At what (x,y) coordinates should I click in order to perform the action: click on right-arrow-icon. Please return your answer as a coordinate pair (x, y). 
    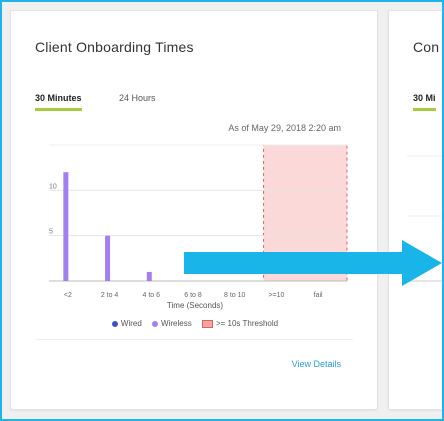
    Looking at the image, I should click on (313, 263).